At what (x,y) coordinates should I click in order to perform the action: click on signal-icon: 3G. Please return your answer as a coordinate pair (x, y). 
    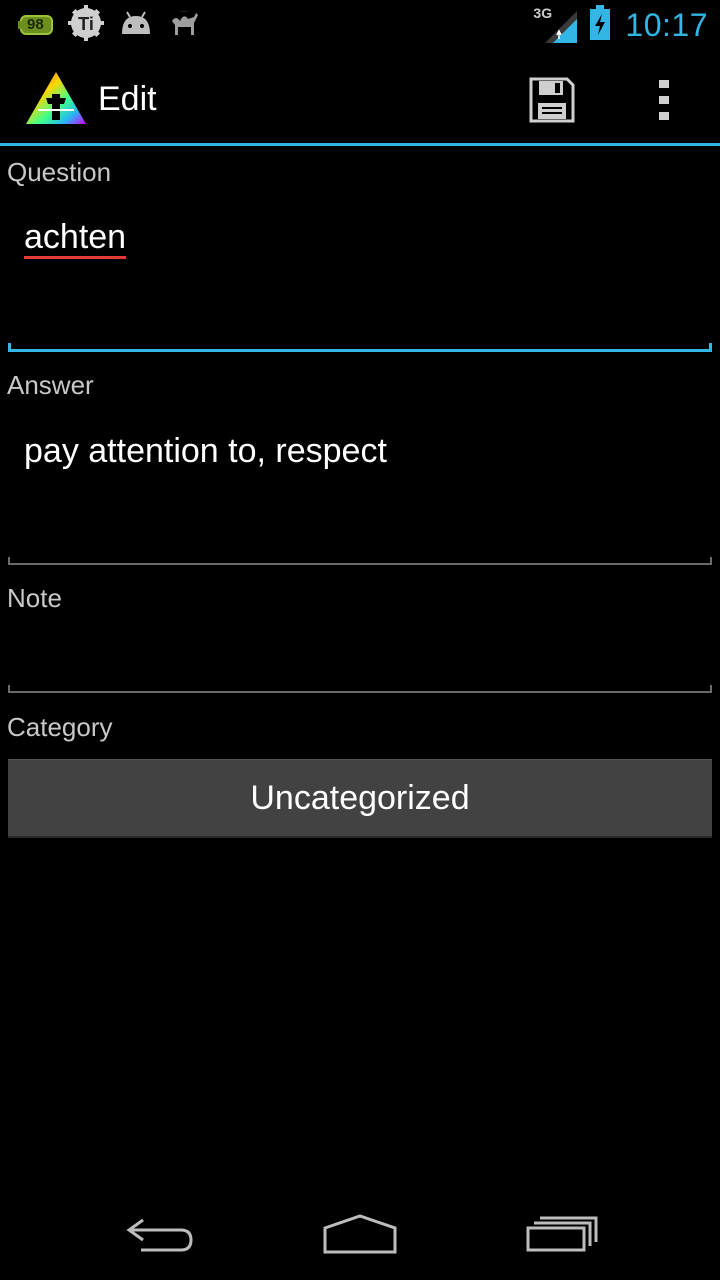
    Looking at the image, I should click on (557, 25).